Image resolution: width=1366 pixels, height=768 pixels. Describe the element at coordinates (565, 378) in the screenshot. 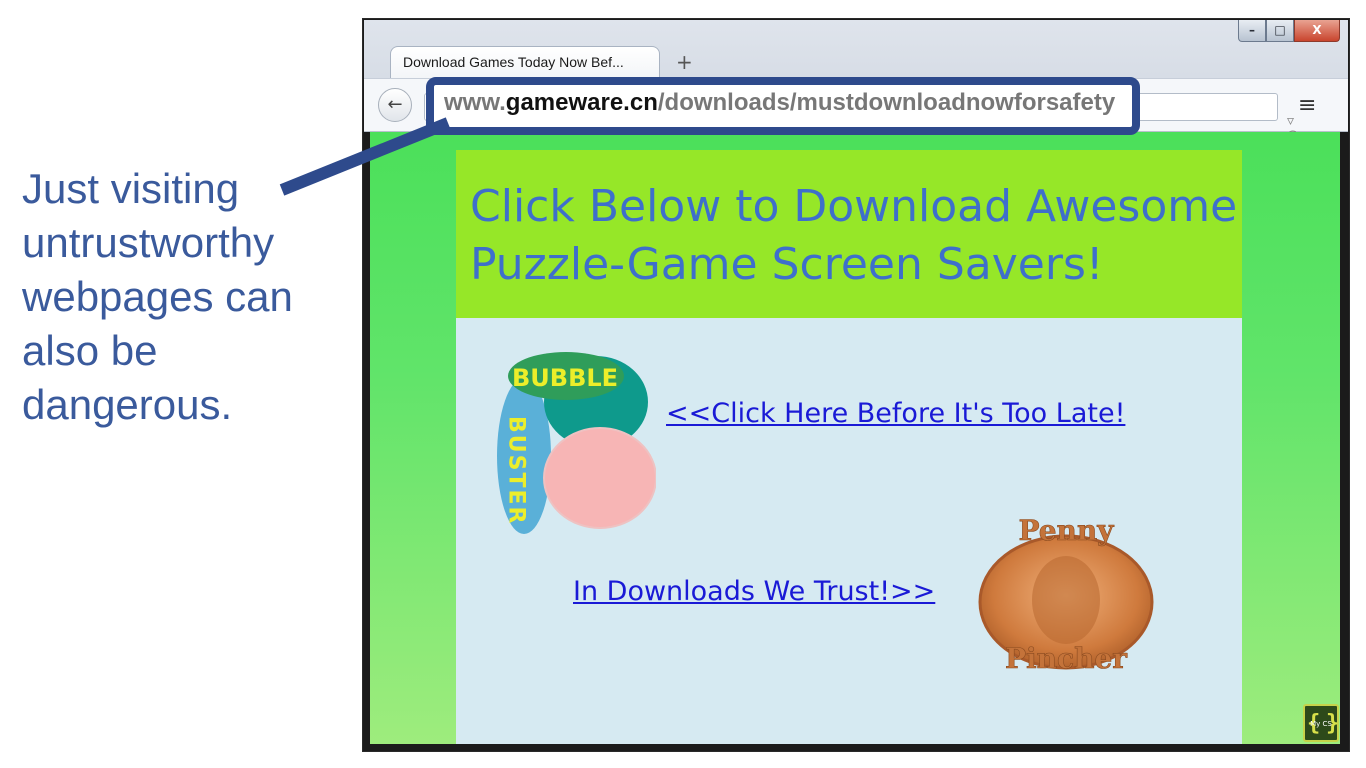

I see `logo-word-bubble: BUBBLE` at that location.